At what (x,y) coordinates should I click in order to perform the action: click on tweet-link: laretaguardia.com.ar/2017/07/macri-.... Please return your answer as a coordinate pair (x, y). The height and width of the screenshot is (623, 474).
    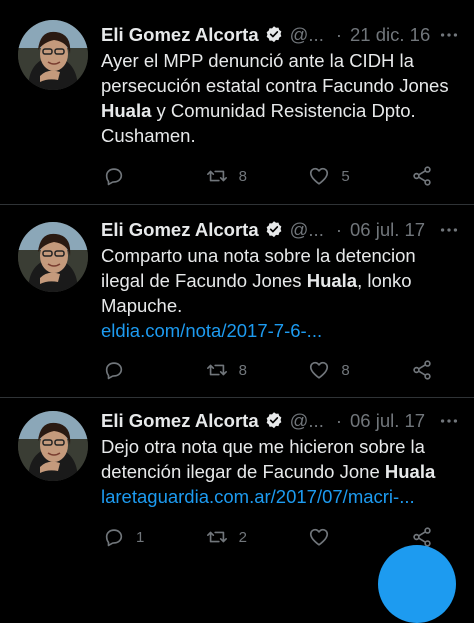
    Looking at the image, I should click on (258, 496).